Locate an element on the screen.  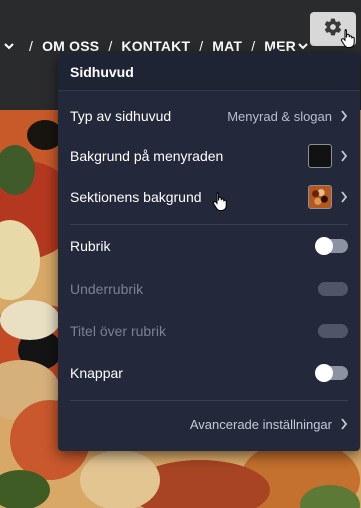
toggle-label-rubrik: Rubrik is located at coordinates (90, 246).